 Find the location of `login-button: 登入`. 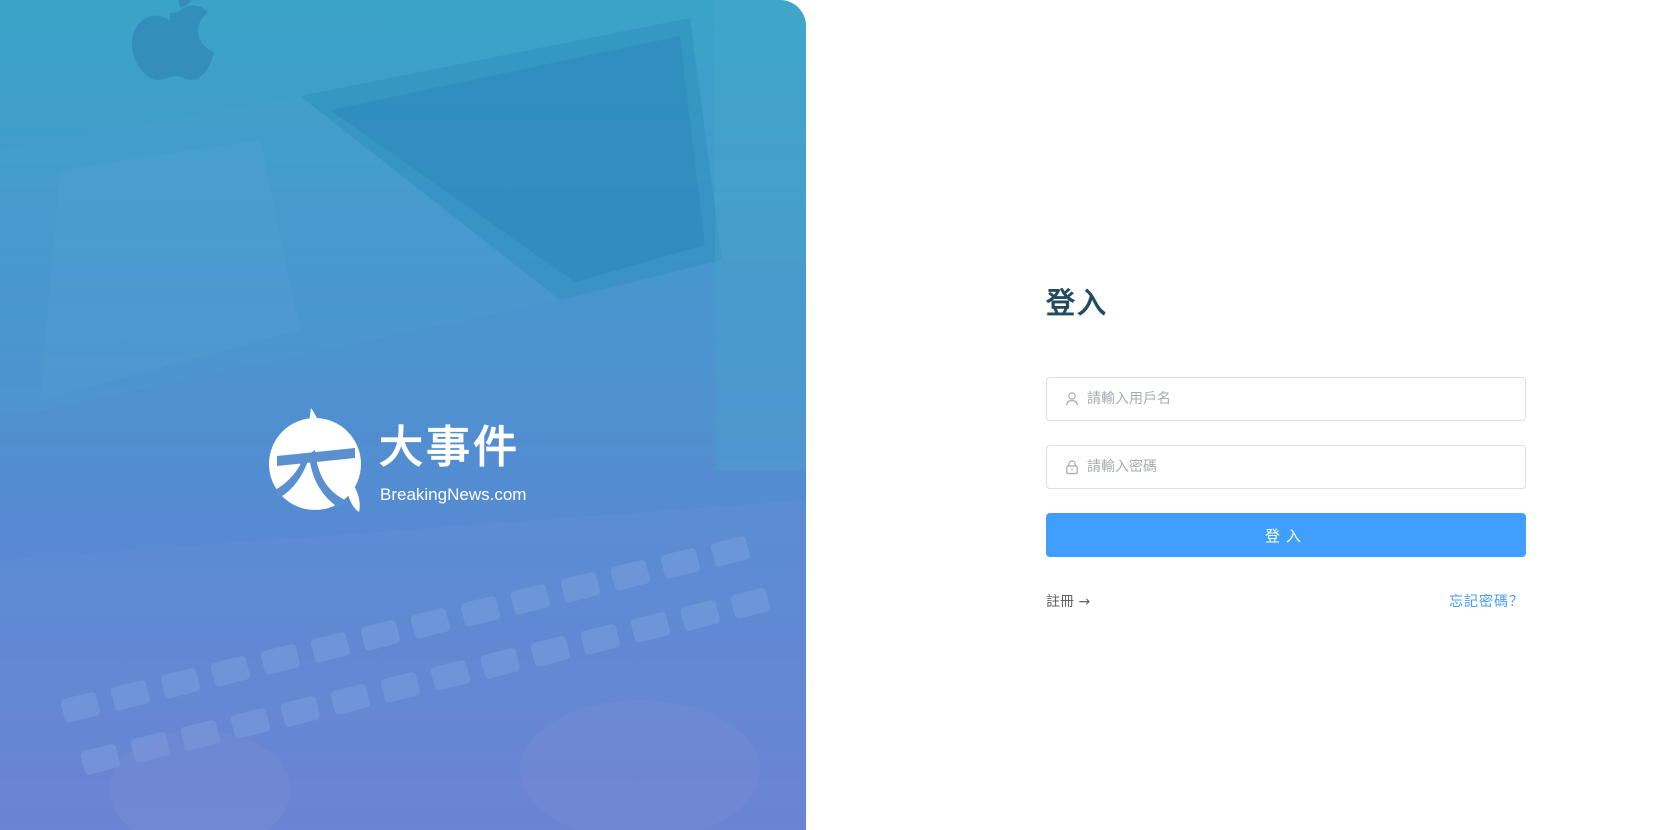

login-button: 登入 is located at coordinates (1286, 535).